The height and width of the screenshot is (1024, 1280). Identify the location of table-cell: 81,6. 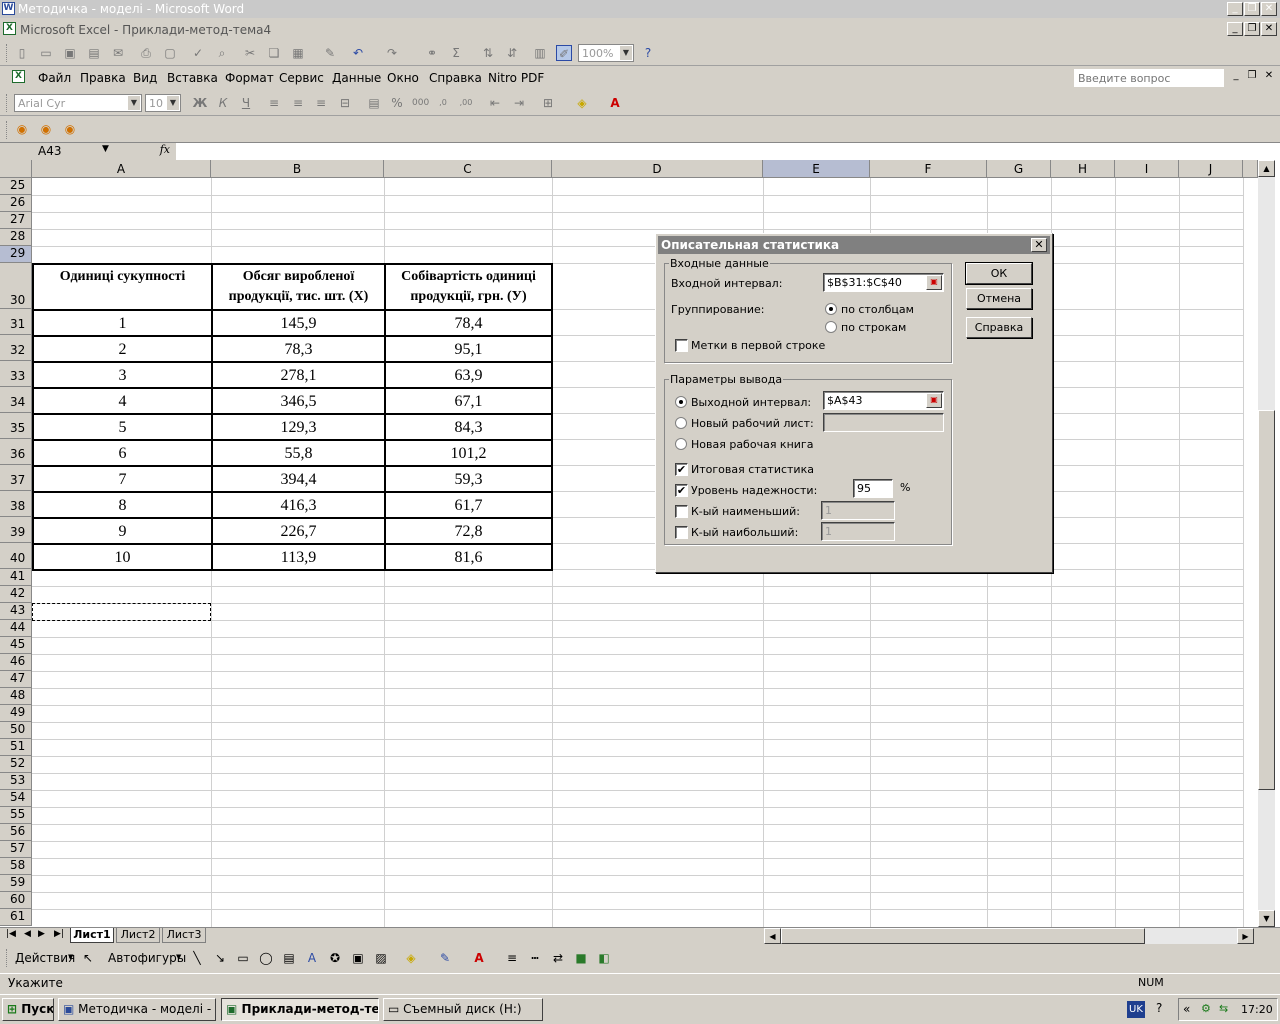
(468, 558).